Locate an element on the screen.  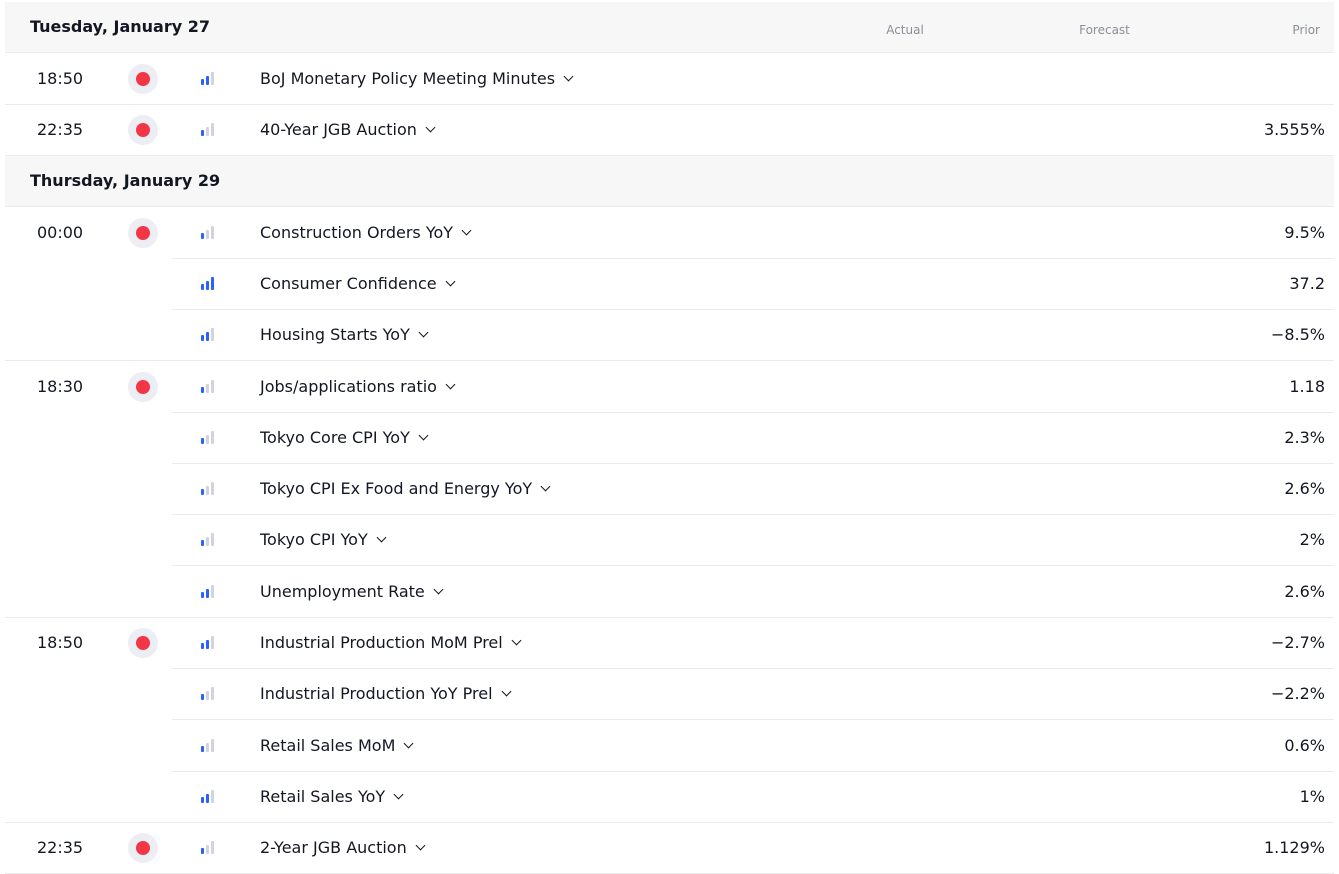
event-title-text: 40-Year JGB Auction is located at coordinates (338, 130).